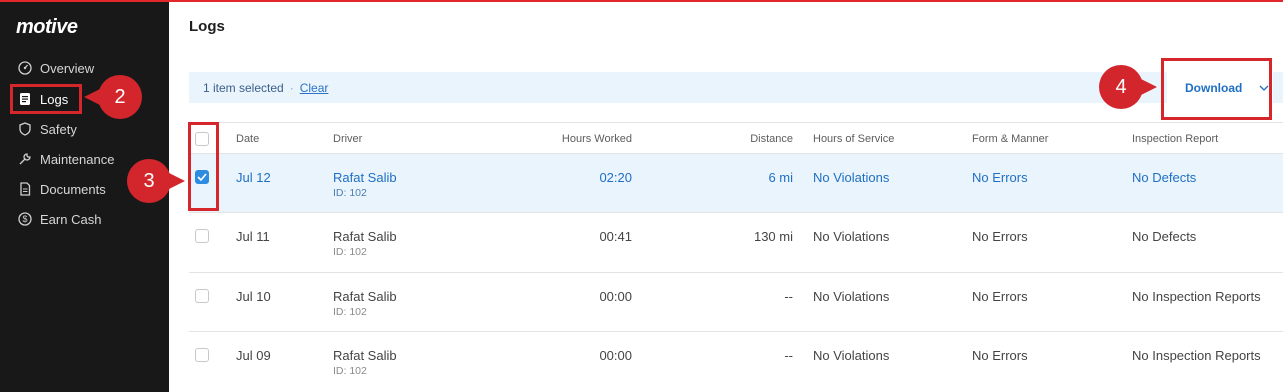 This screenshot has width=1283, height=392. Describe the element at coordinates (780, 177) in the screenshot. I see `distance: 6 mi` at that location.